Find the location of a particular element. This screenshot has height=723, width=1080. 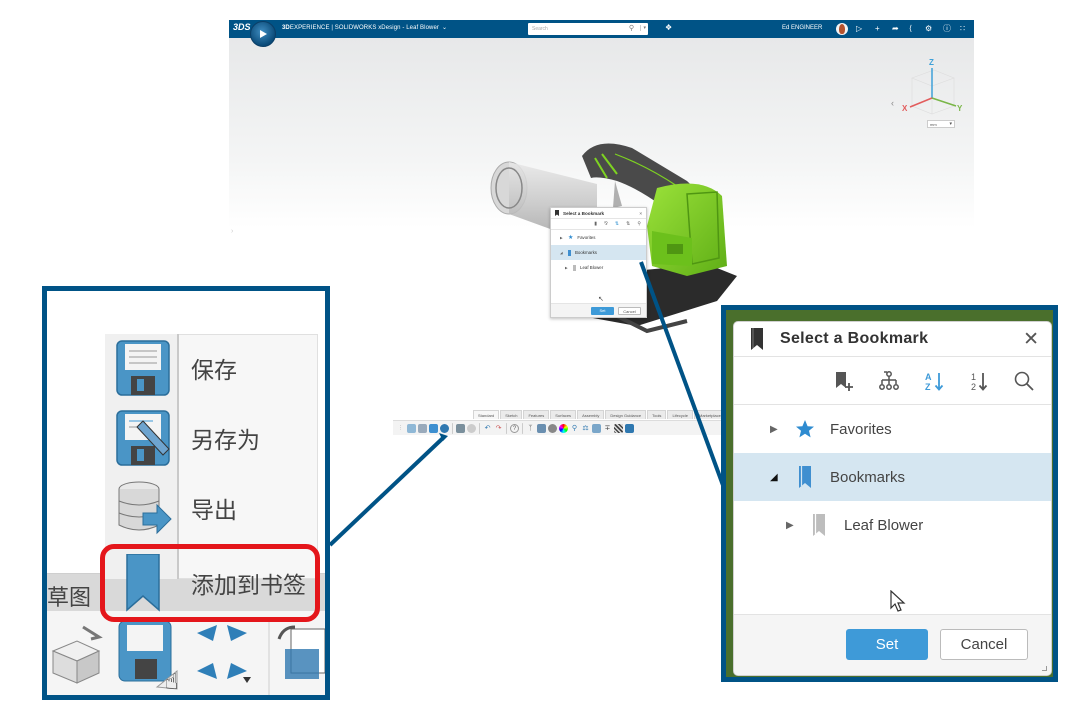

section-icon is located at coordinates (596, 428).